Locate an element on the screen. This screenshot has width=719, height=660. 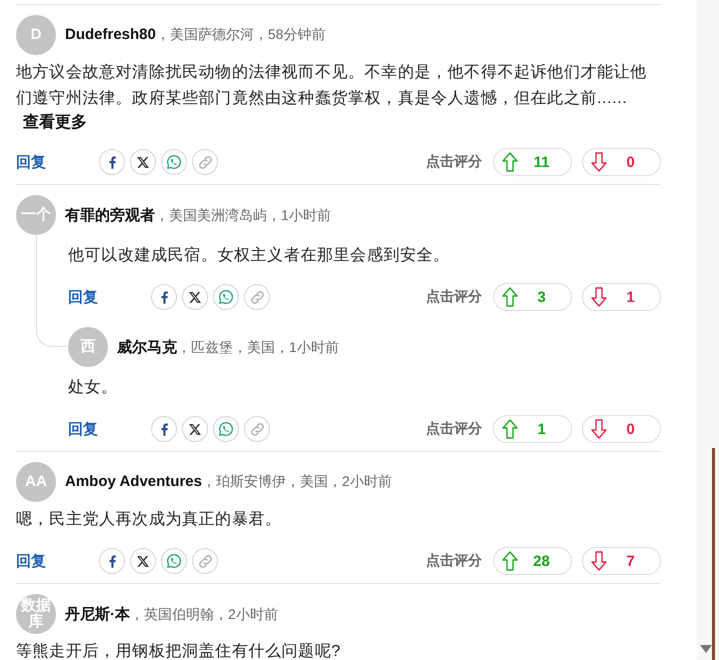
avatar: AA is located at coordinates (36, 482).